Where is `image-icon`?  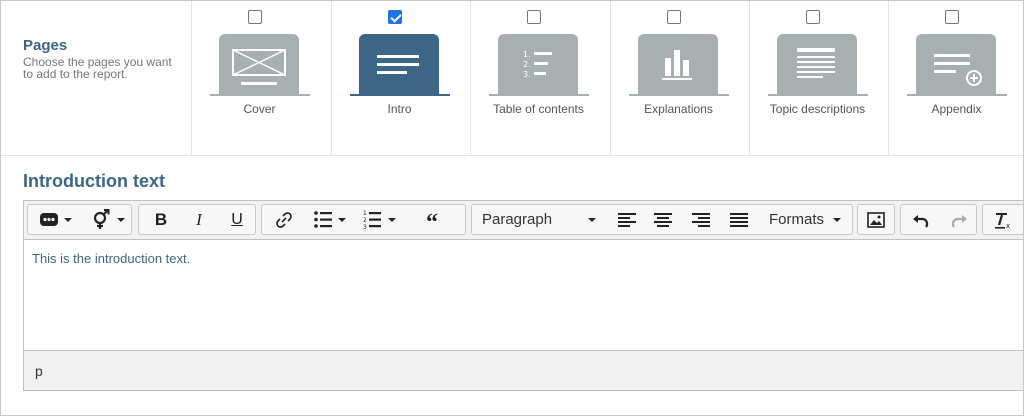
image-icon is located at coordinates (876, 219).